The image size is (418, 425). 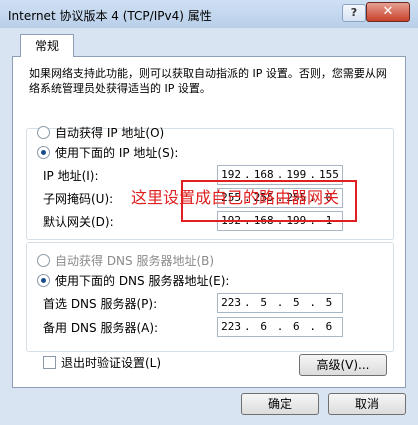 I want to click on window-title: Internet 协议版本 4 (TCP/IPv4) 属性, so click(x=110, y=16).